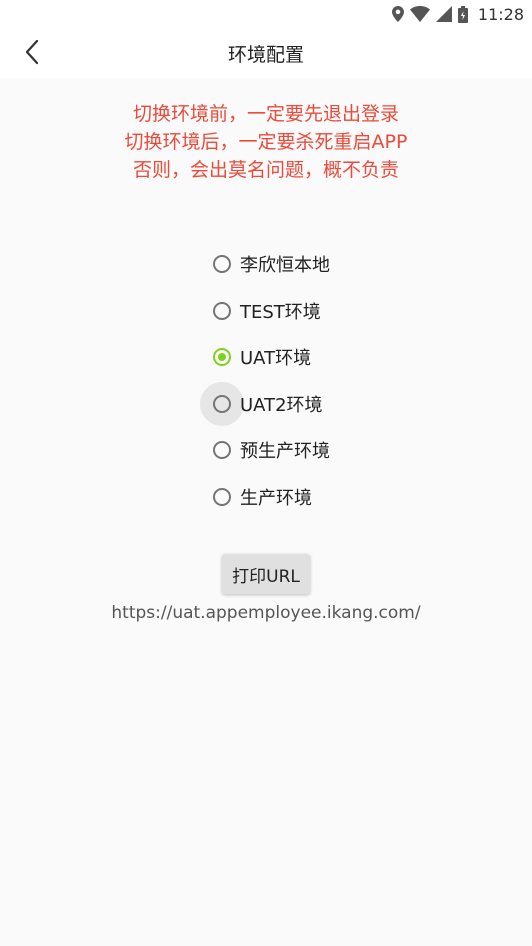 Image resolution: width=532 pixels, height=946 pixels. What do you see at coordinates (276, 498) in the screenshot?
I see `radio-label: 生产环境` at bounding box center [276, 498].